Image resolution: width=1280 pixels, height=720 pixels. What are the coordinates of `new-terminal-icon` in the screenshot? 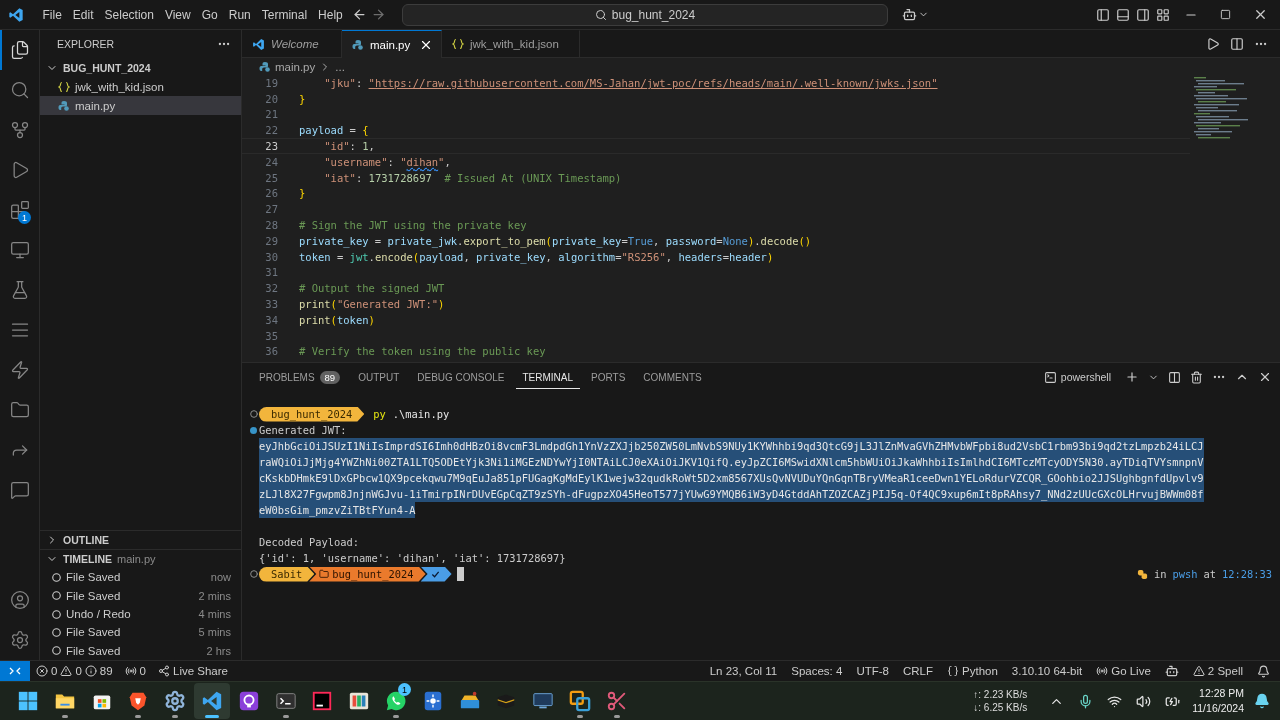 It's located at (1132, 377).